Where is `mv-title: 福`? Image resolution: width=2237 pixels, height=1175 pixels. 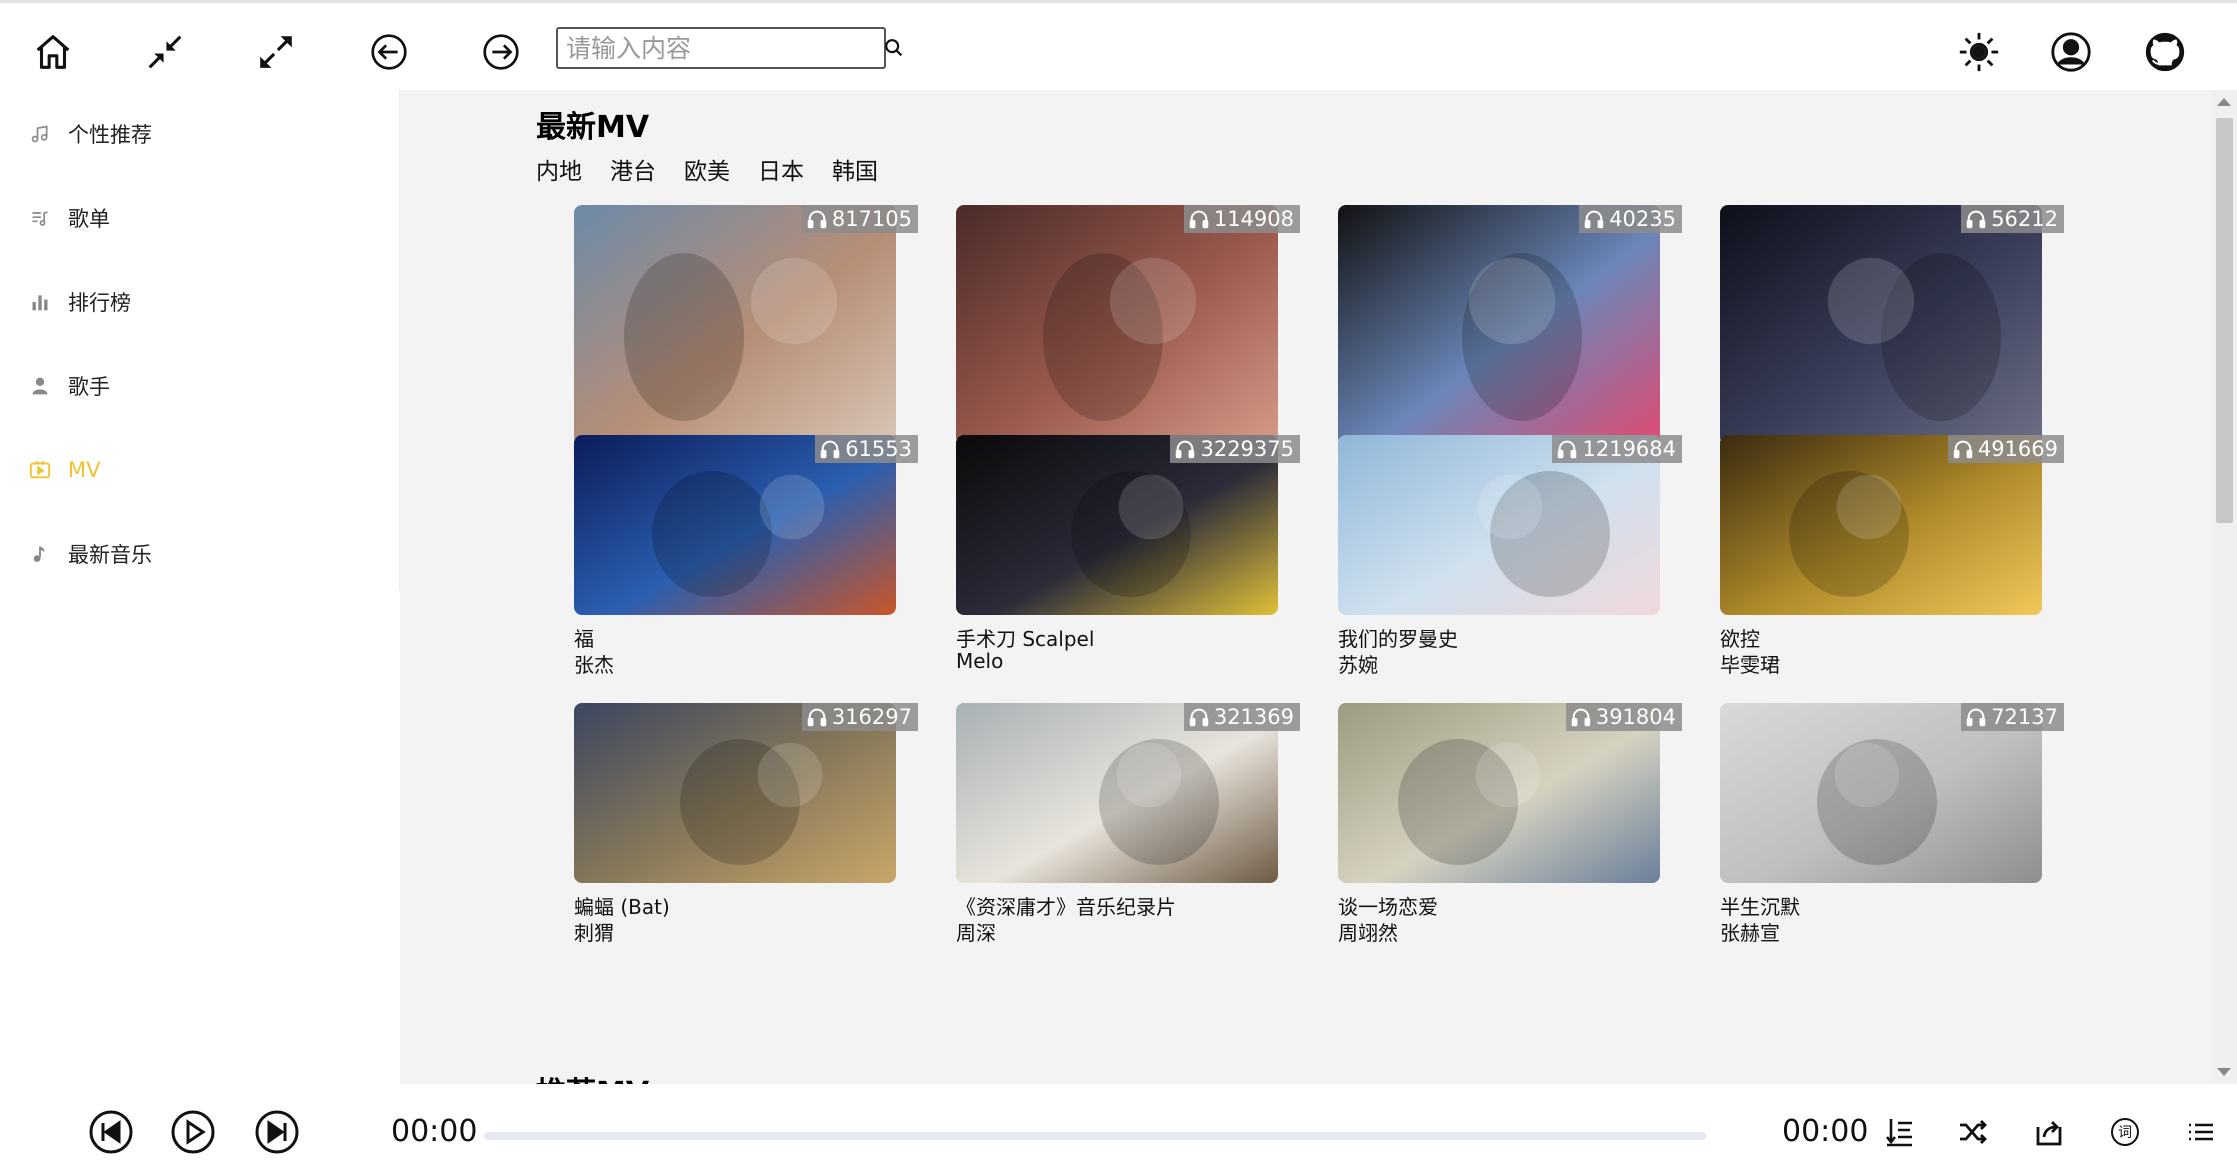
mv-title: 福 is located at coordinates (584, 637).